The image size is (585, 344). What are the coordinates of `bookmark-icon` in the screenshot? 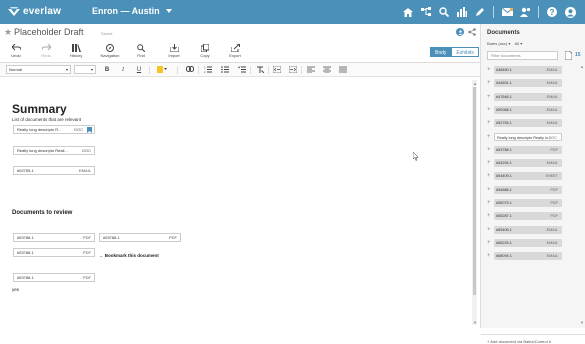 It's located at (89, 130).